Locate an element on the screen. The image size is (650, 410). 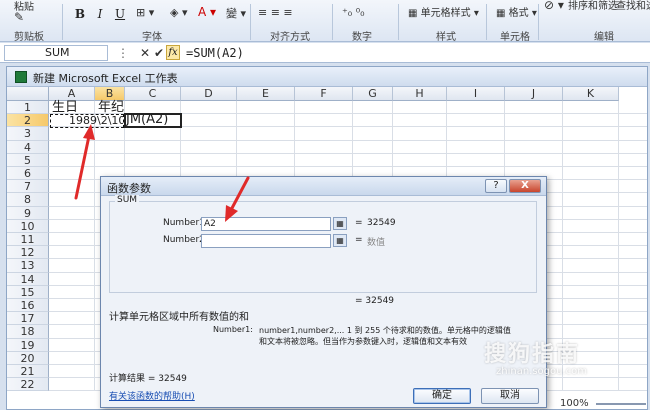
cell-styles-button: ▦ 单元格样式 ▾ is located at coordinates (443, 11).